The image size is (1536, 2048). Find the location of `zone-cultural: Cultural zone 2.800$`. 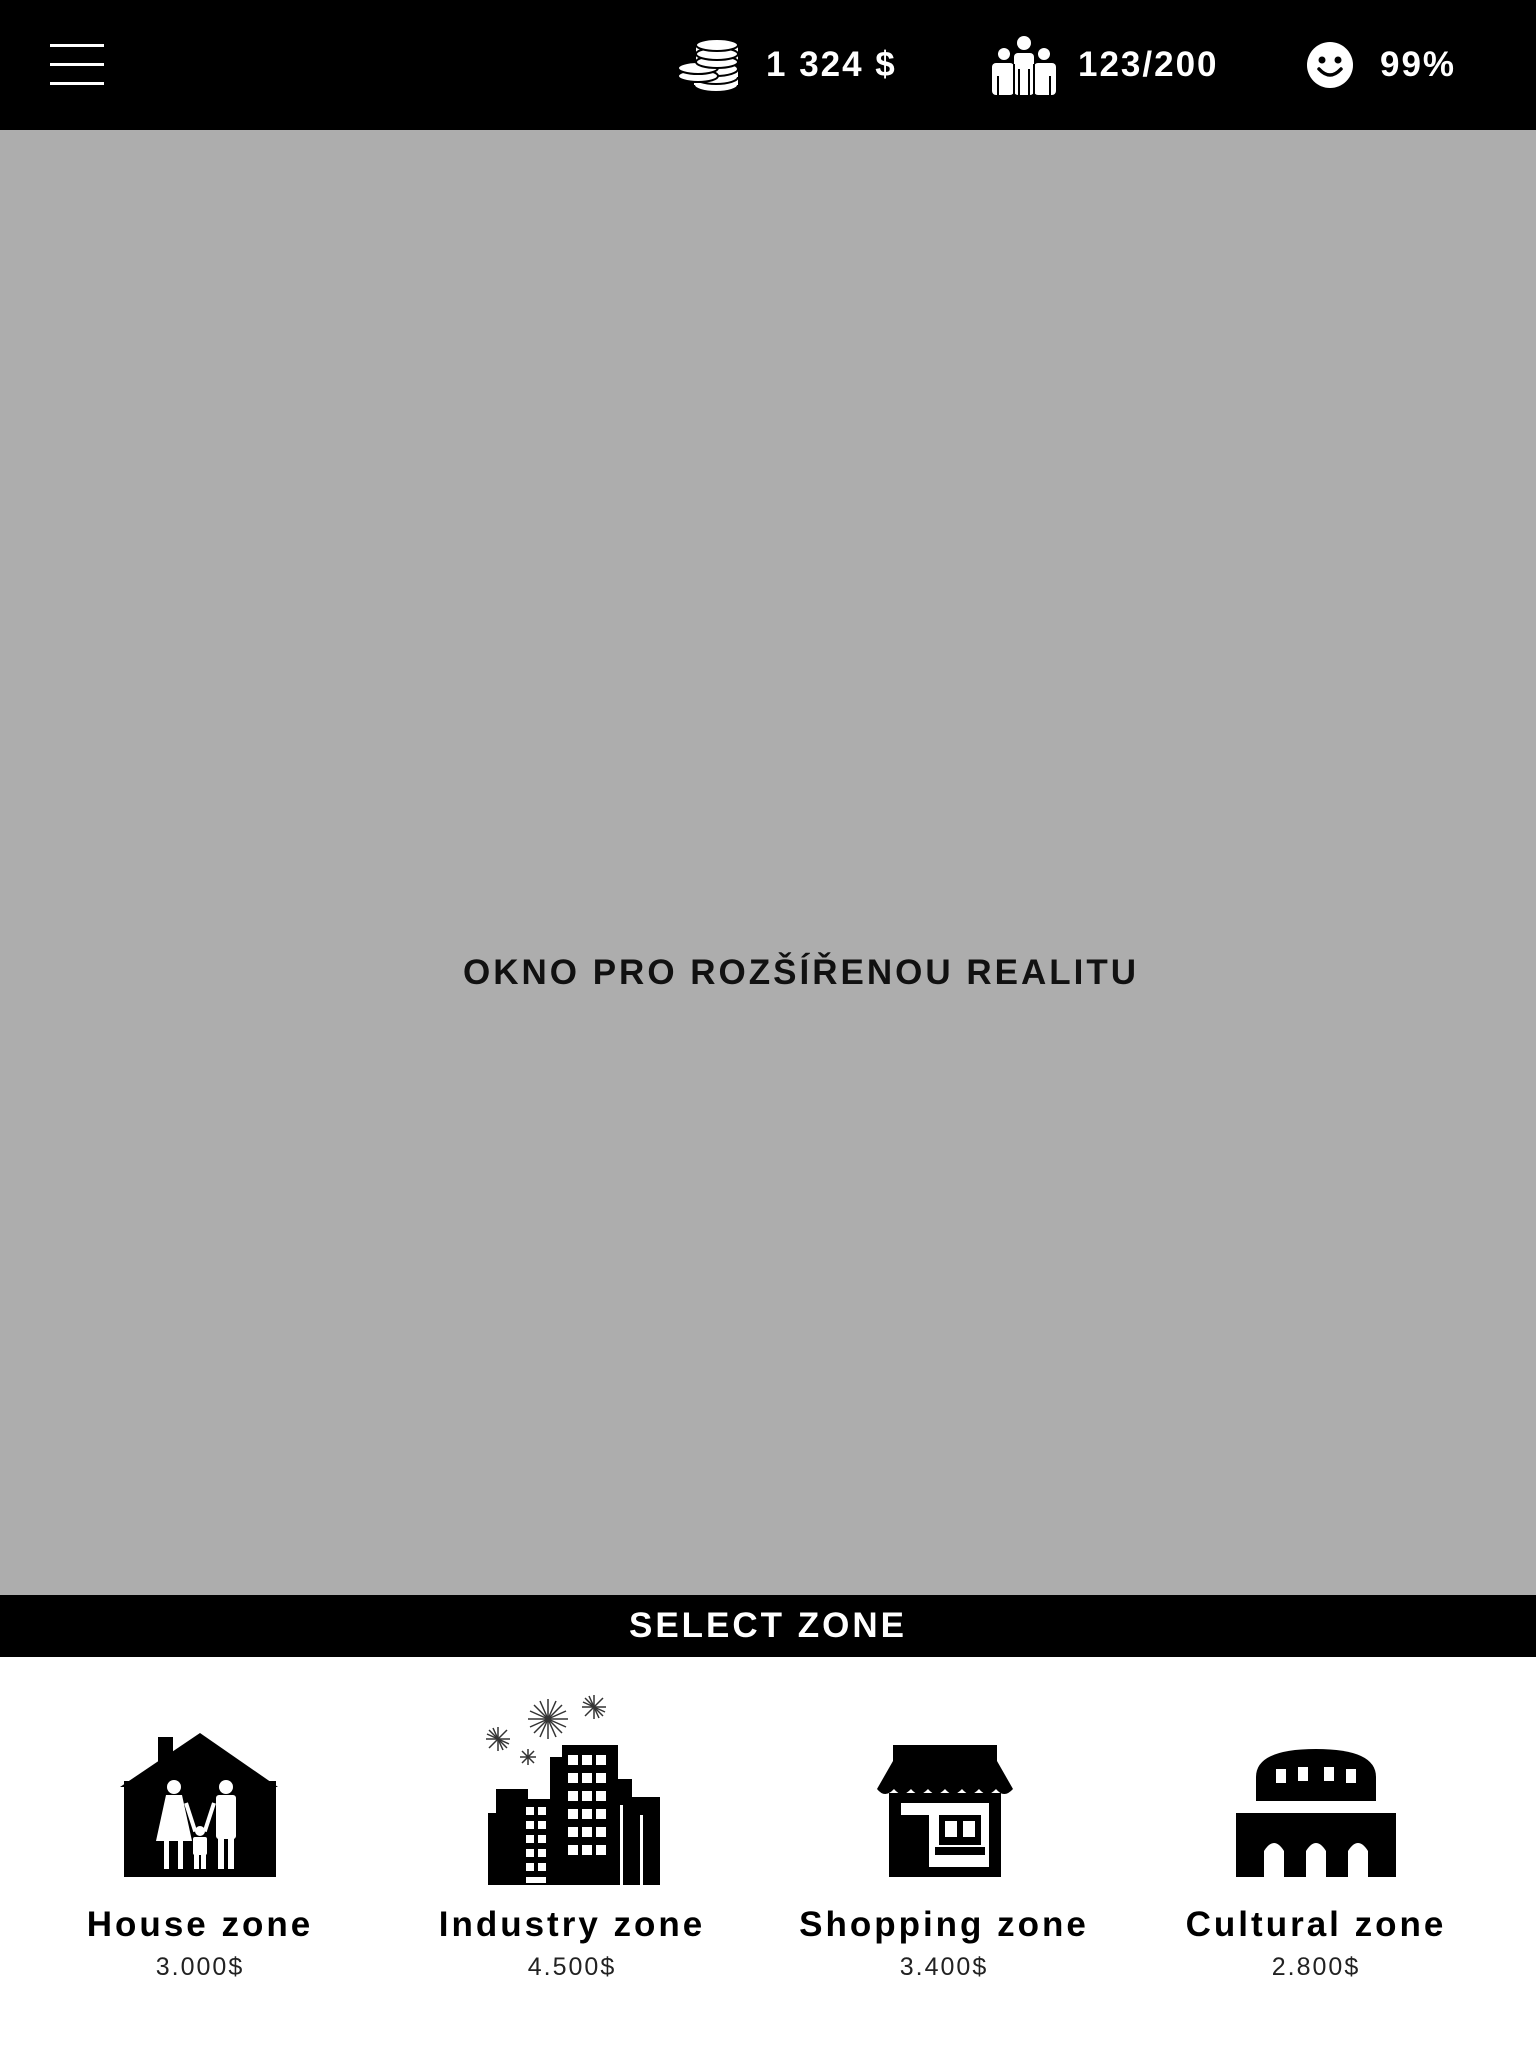

zone-cultural: Cultural zone 2.800$ is located at coordinates (1316, 1852).